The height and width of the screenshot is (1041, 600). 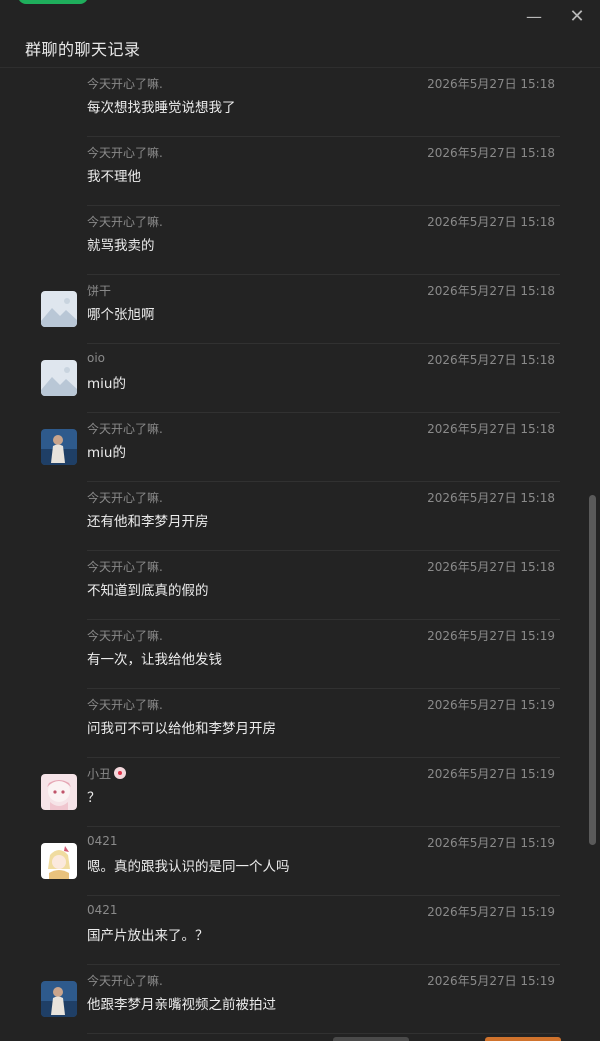 What do you see at coordinates (294, 585) in the screenshot?
I see `message-item: 今天开心了嘛. 2026年5月27日 15:18 不知道到底真的假的` at bounding box center [294, 585].